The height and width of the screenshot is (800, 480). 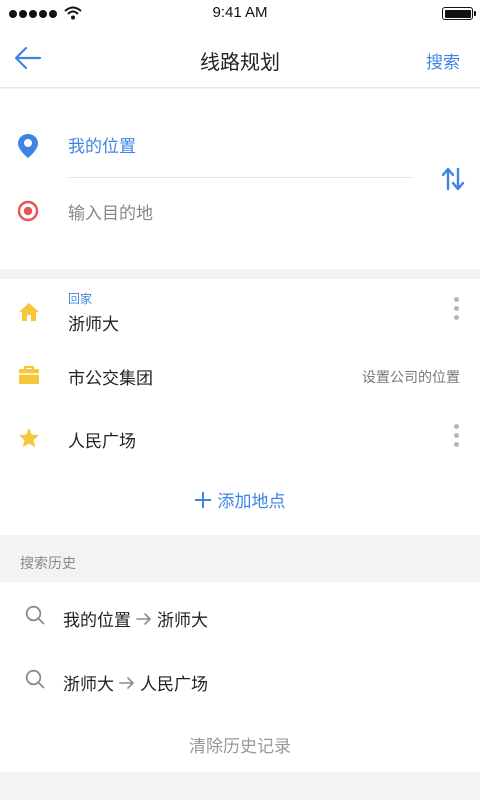 I want to click on place-favorite: 人民广场, so click(x=240, y=439).